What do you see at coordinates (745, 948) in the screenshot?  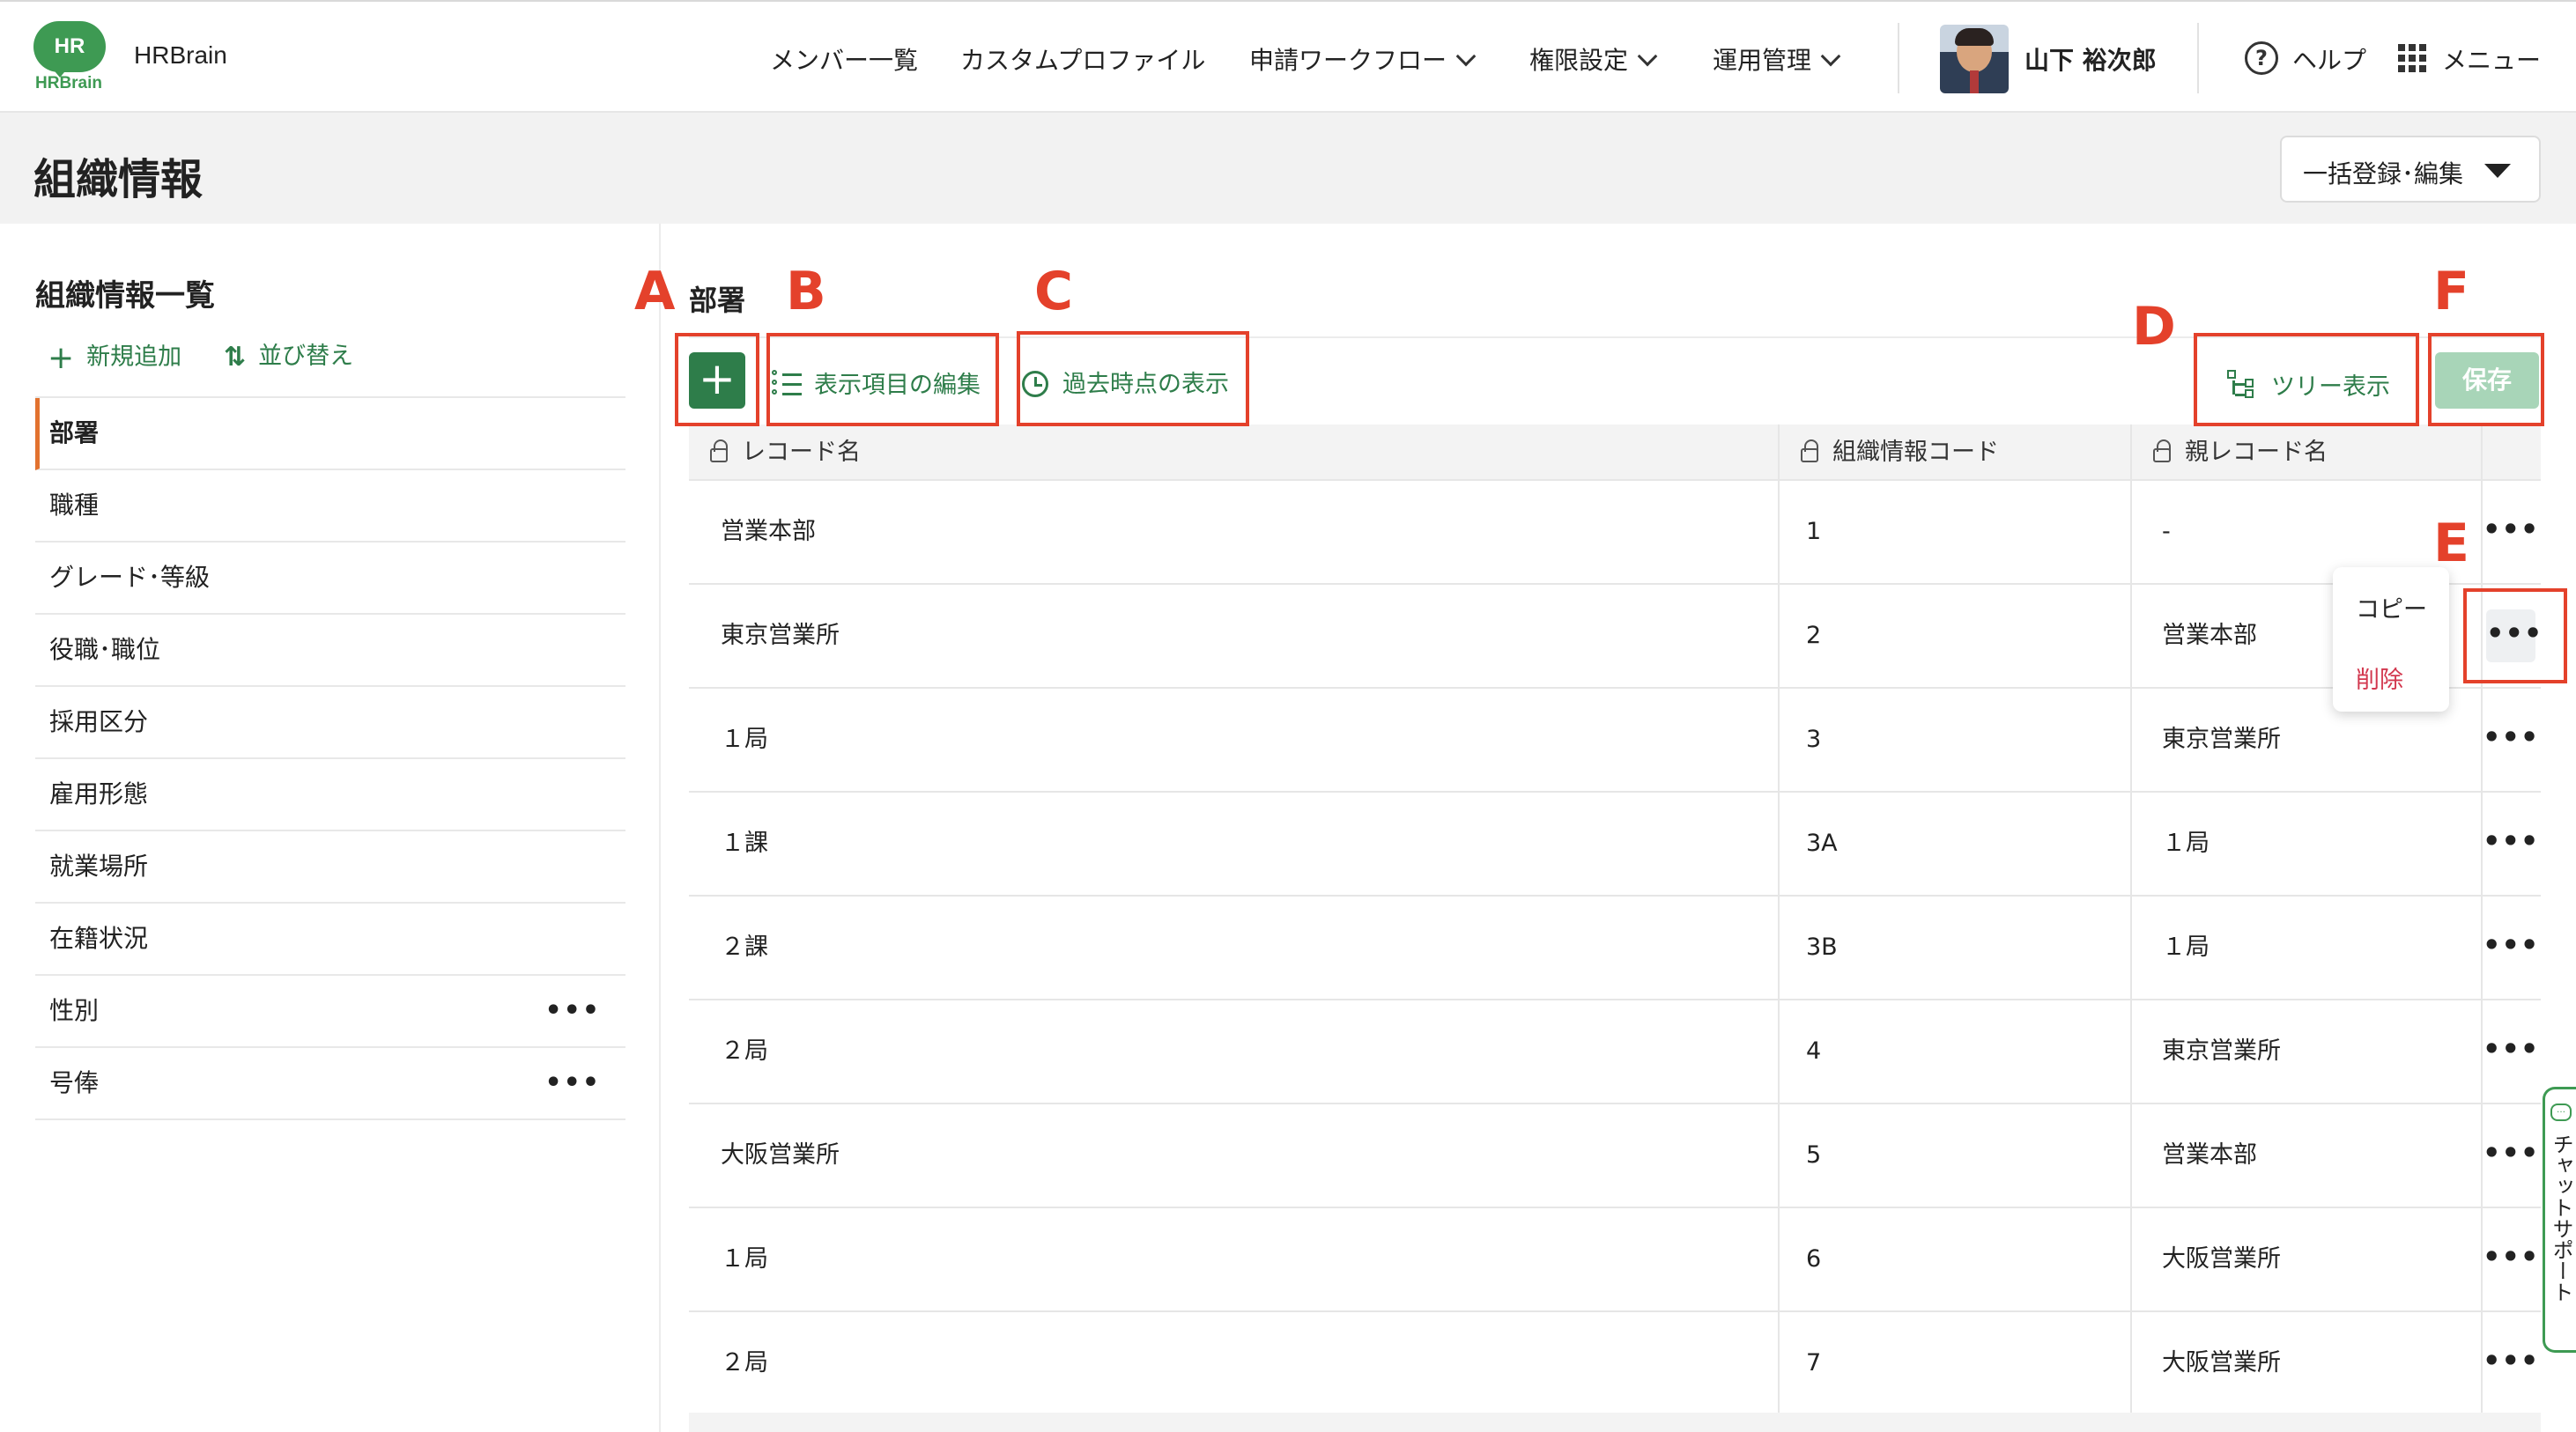 I see `cell-record-name: ２課` at bounding box center [745, 948].